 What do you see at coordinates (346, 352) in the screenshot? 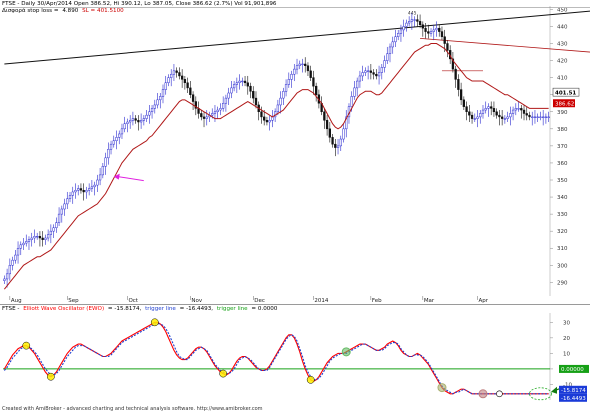
I see `swing-marker-shaded` at bounding box center [346, 352].